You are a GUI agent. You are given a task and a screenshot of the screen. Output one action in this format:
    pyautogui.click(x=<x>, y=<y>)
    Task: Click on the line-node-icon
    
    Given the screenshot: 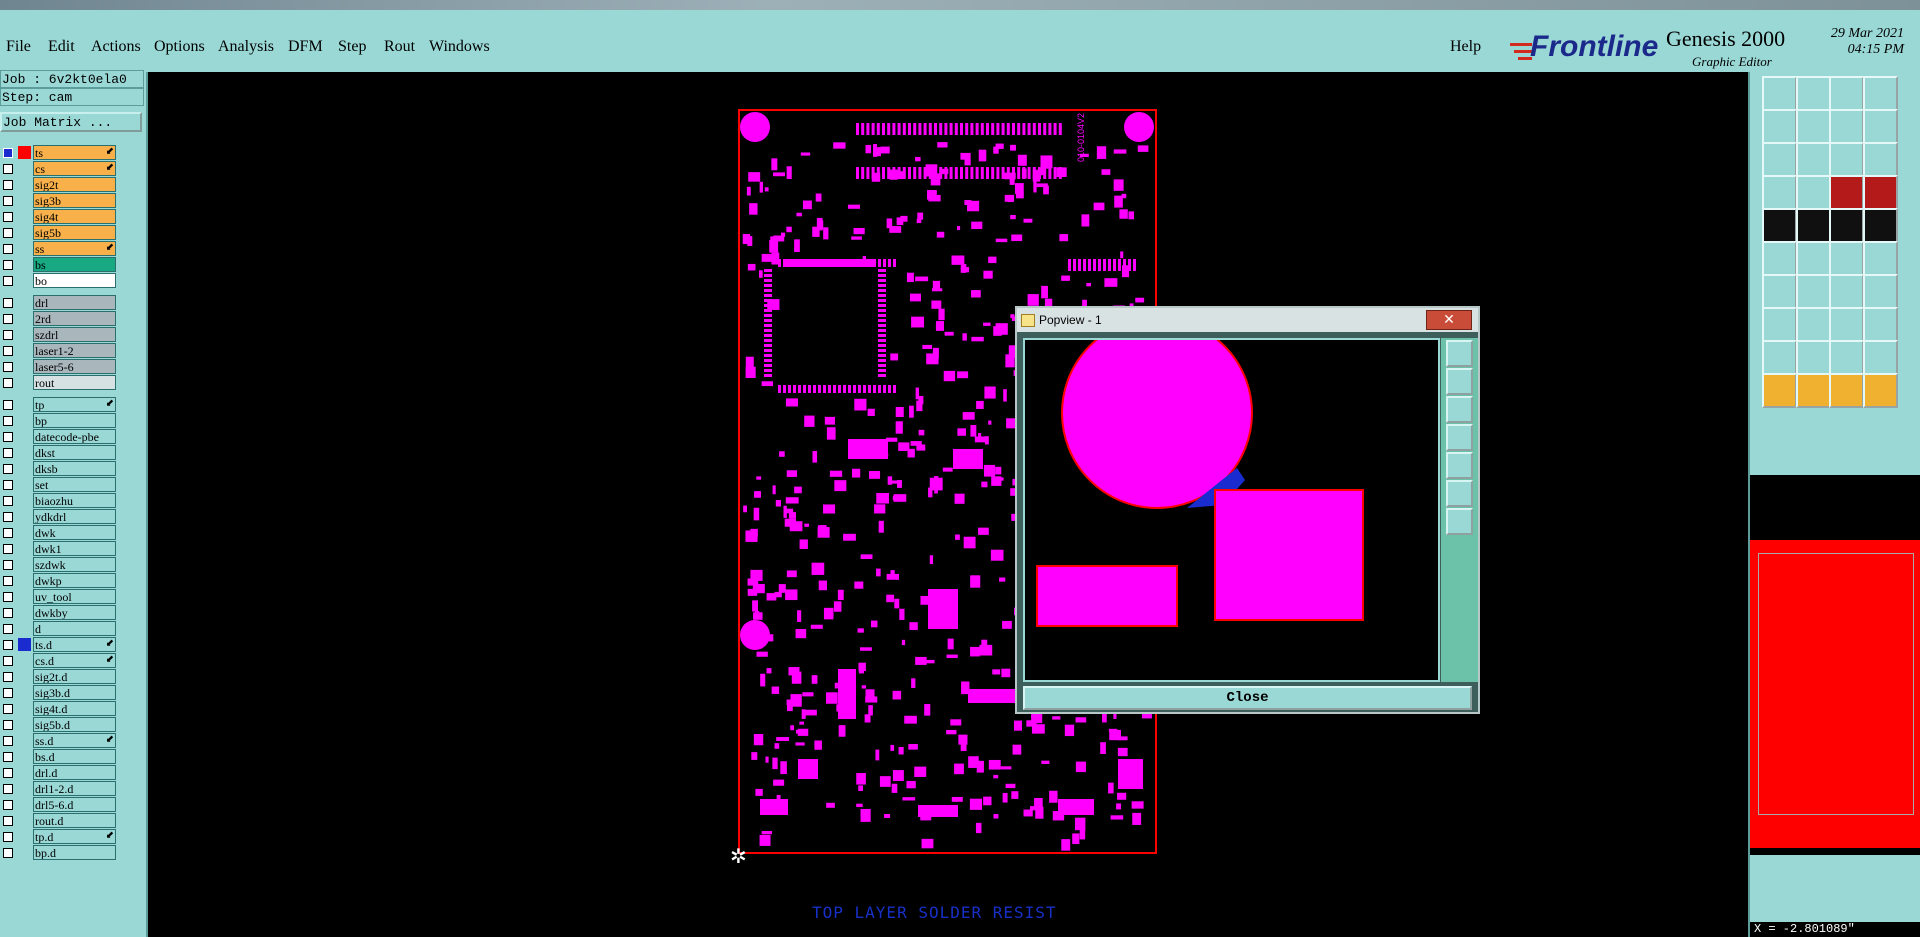 What is the action you would take?
    pyautogui.click(x=1846, y=258)
    